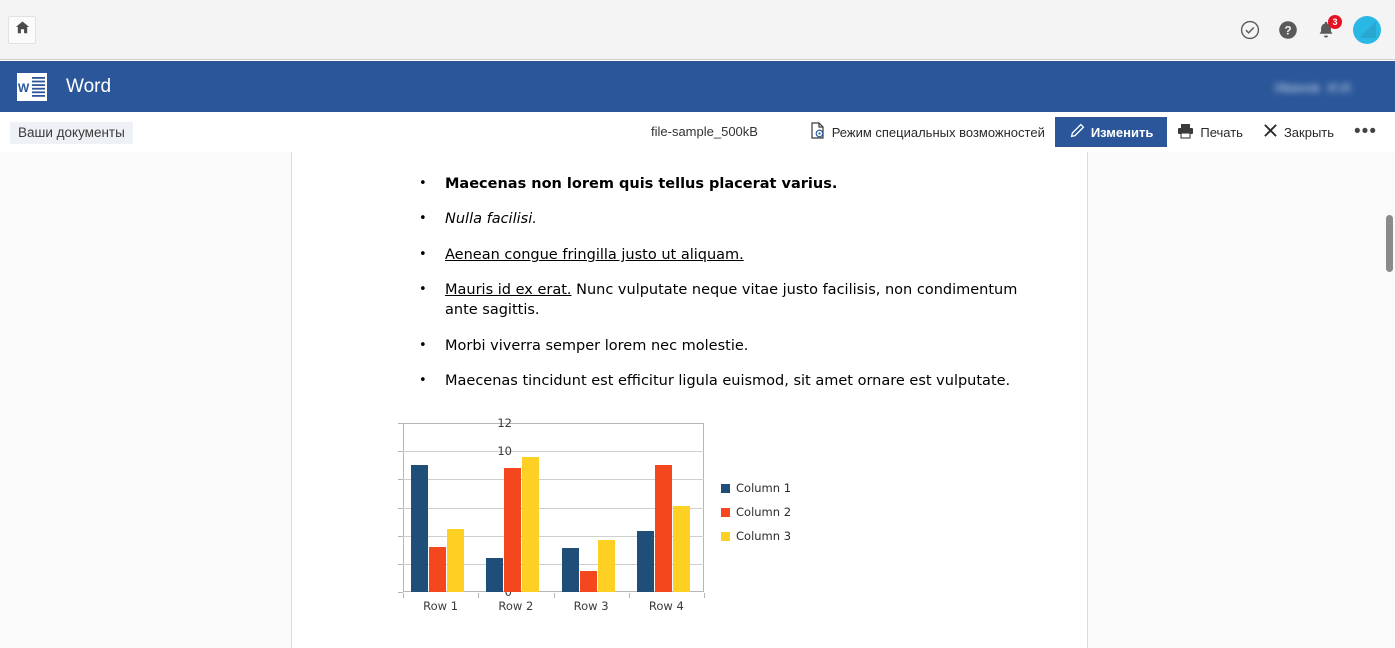 The image size is (1395, 648). What do you see at coordinates (697, 30) in the screenshot?
I see `top-bar: ? 3` at bounding box center [697, 30].